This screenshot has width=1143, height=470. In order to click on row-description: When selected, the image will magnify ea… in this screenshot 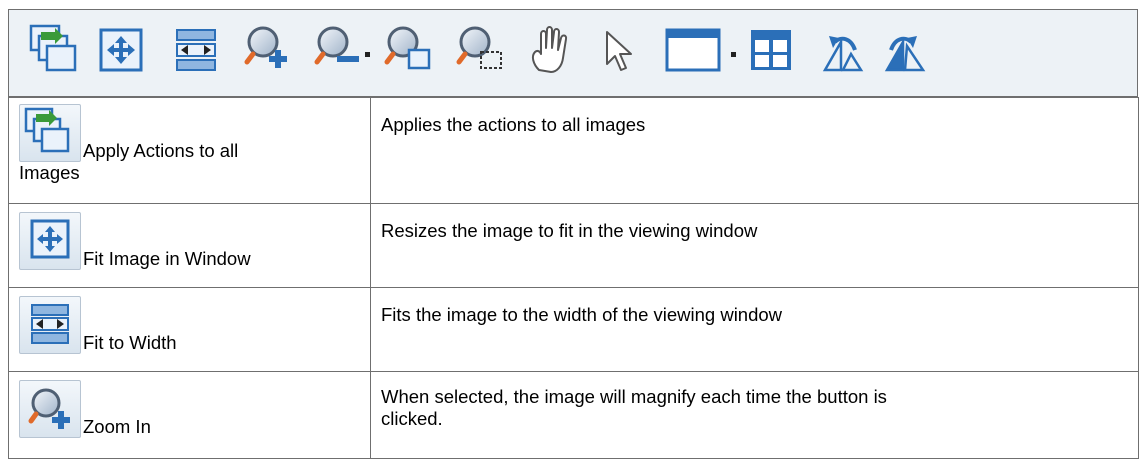, I will do `click(634, 396)`.